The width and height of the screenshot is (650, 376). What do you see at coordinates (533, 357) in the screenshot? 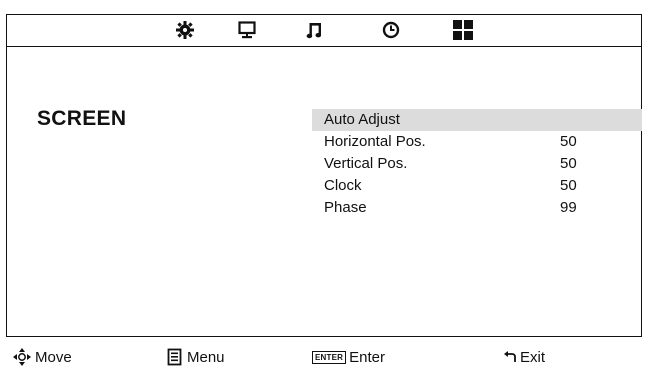
I see `hint-exit-label: Exit` at bounding box center [533, 357].